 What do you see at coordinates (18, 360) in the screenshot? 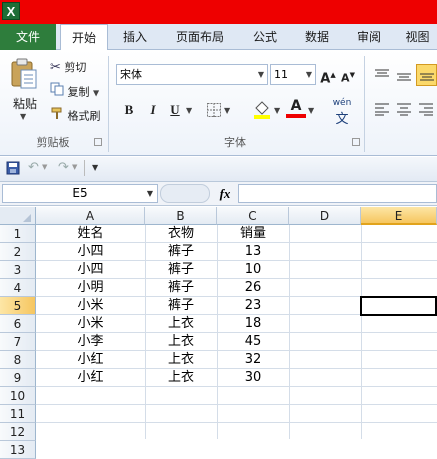
I see `row-header: 8` at bounding box center [18, 360].